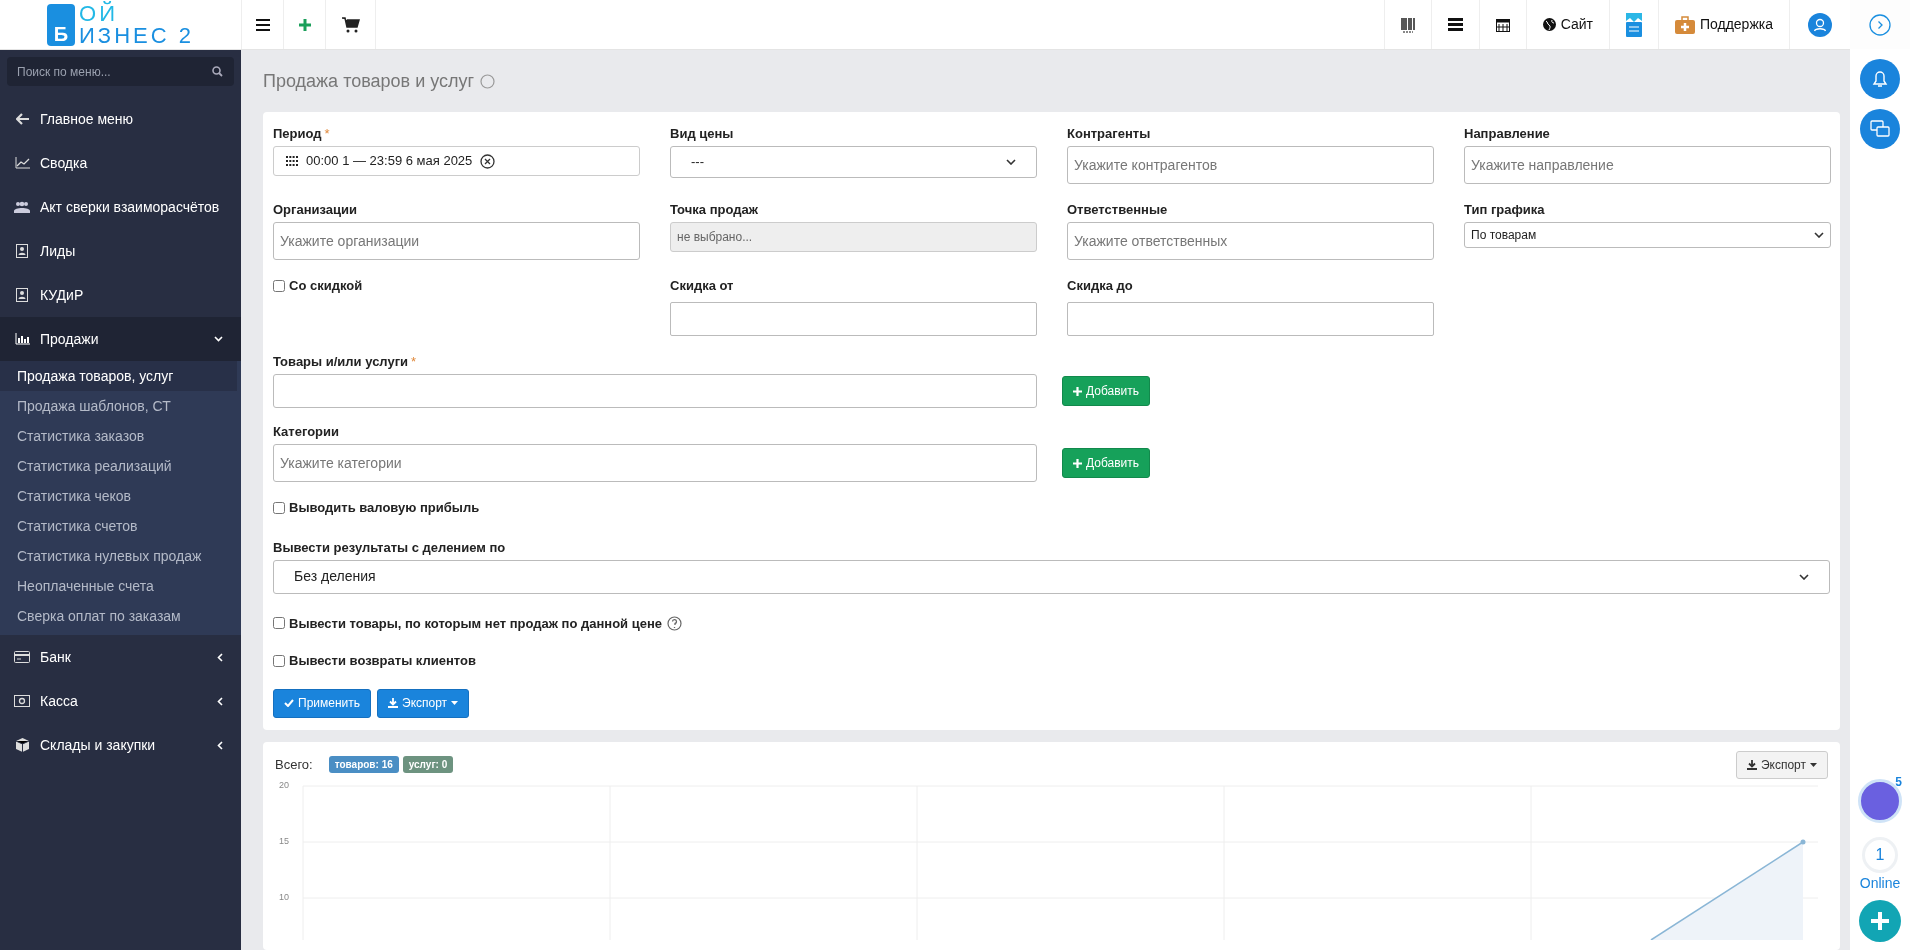  I want to click on axis-label: 15, so click(284, 841).